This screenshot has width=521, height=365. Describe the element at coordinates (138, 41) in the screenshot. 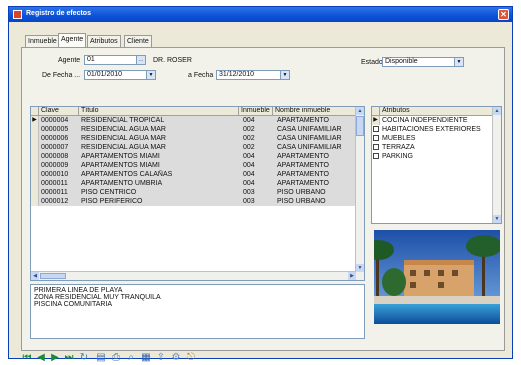

I see `tab-cliente: Cliente` at that location.